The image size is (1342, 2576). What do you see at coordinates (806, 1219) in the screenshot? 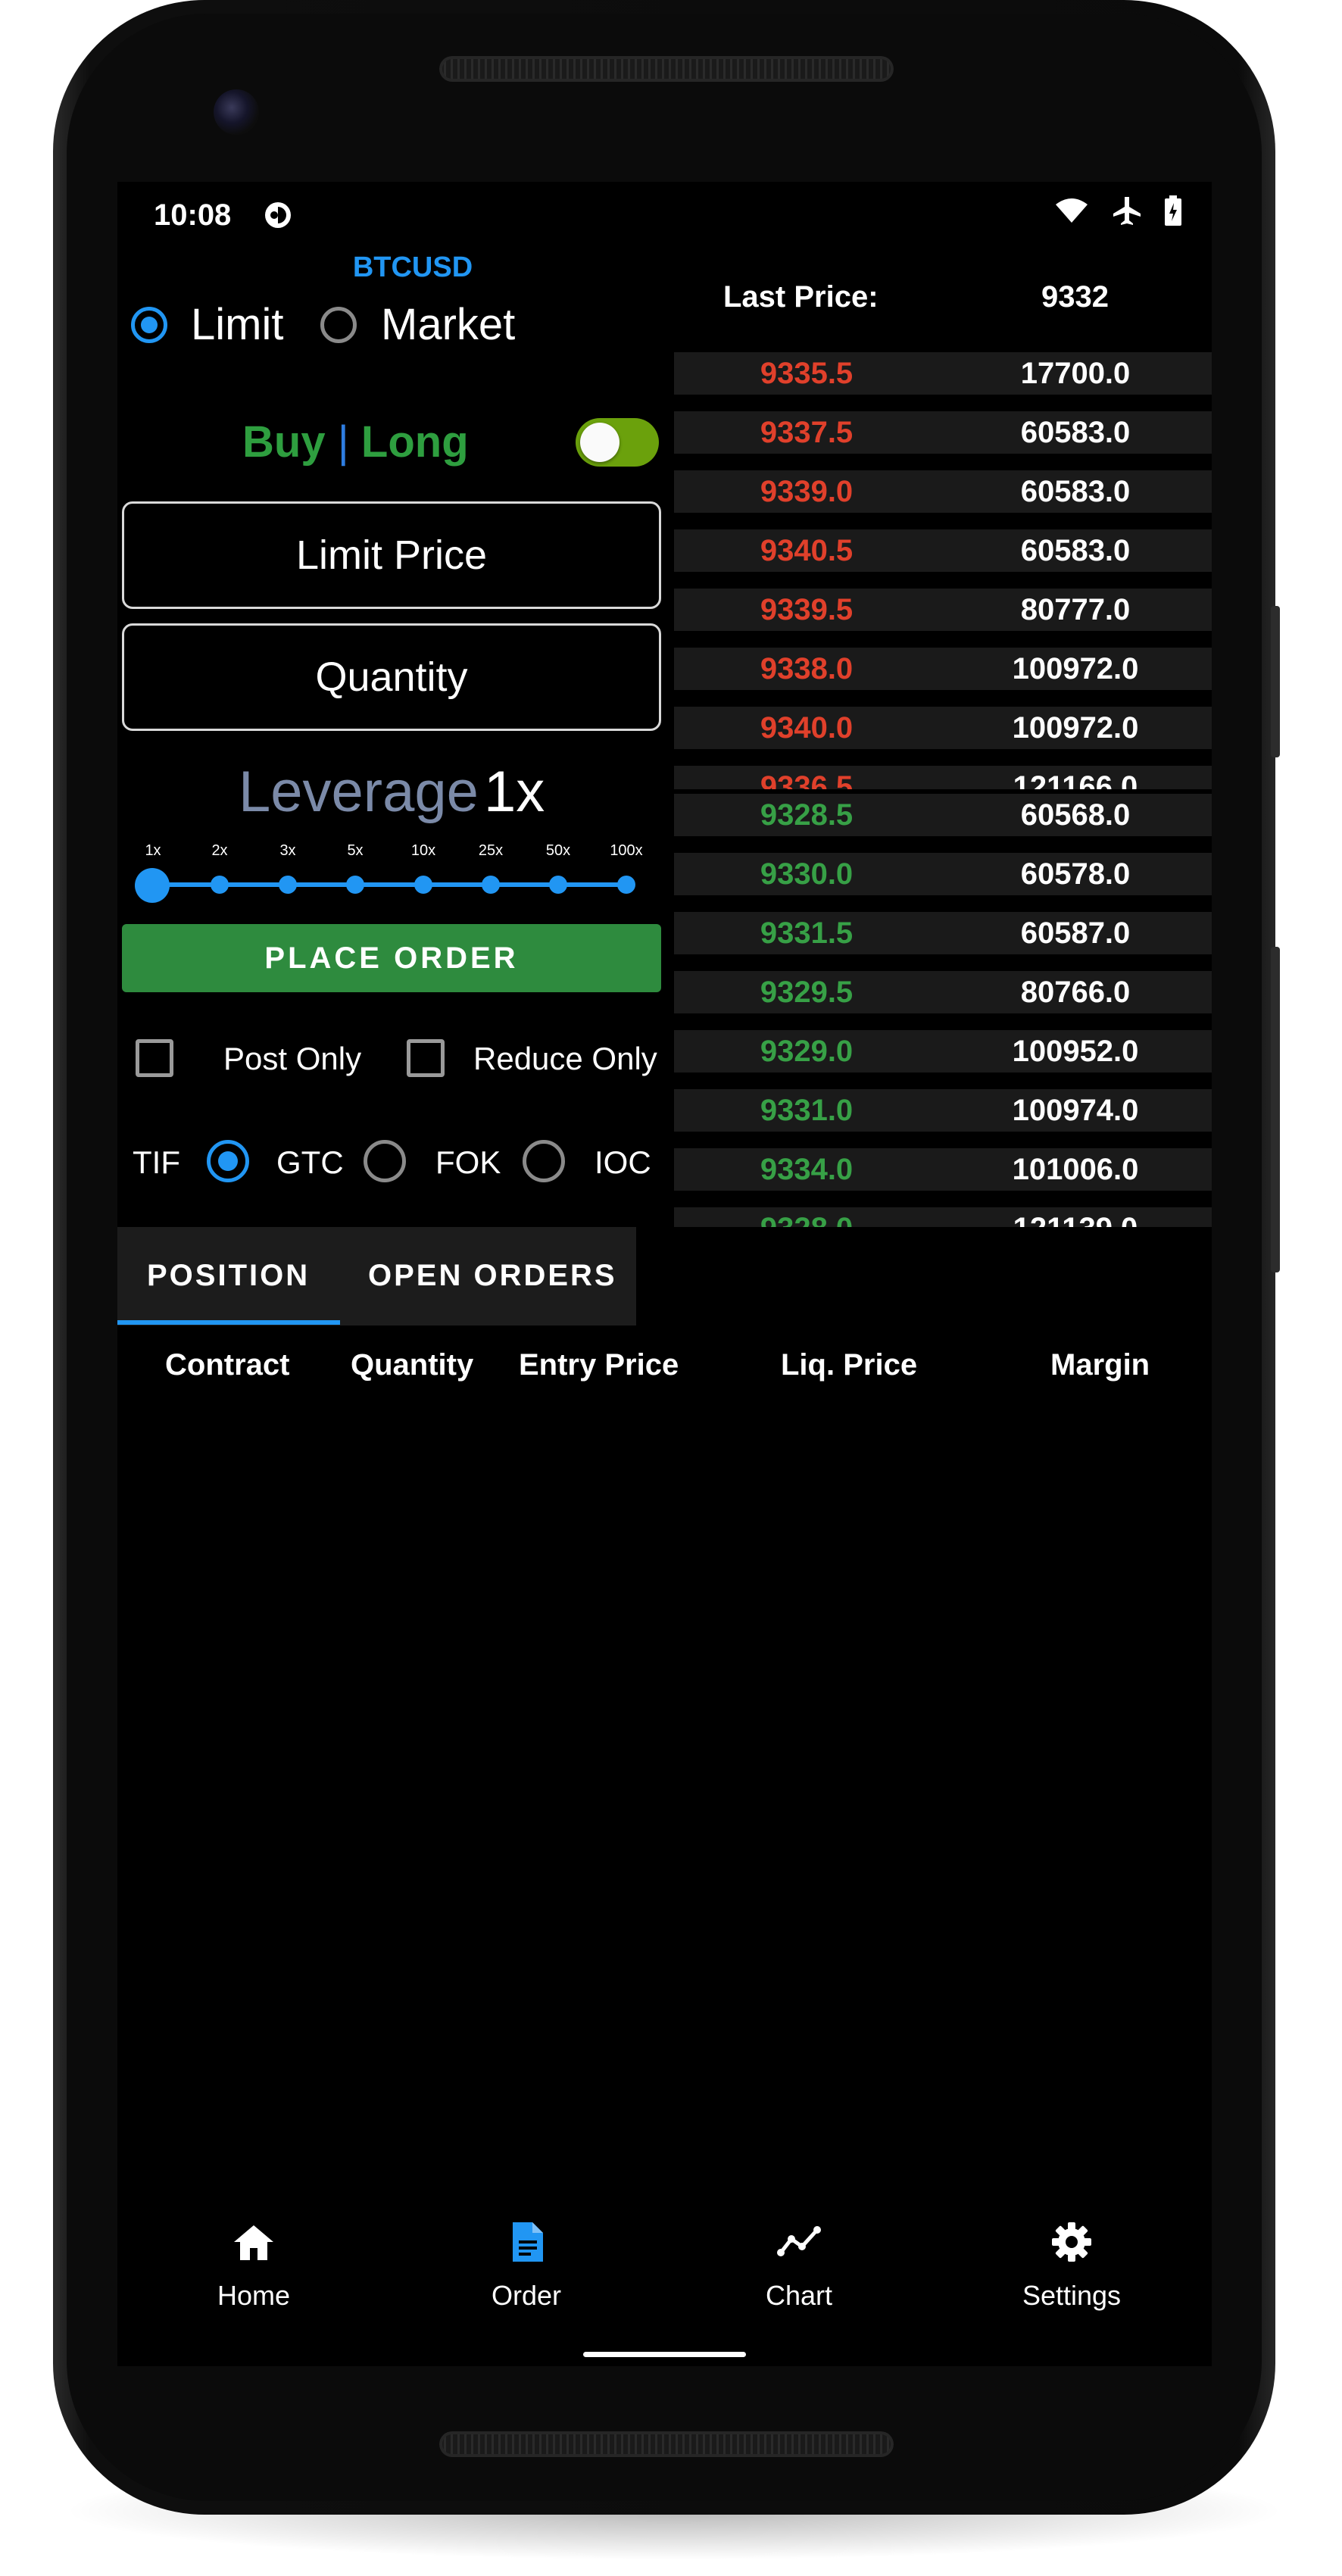
I see `bid-price: 9328.0` at bounding box center [806, 1219].